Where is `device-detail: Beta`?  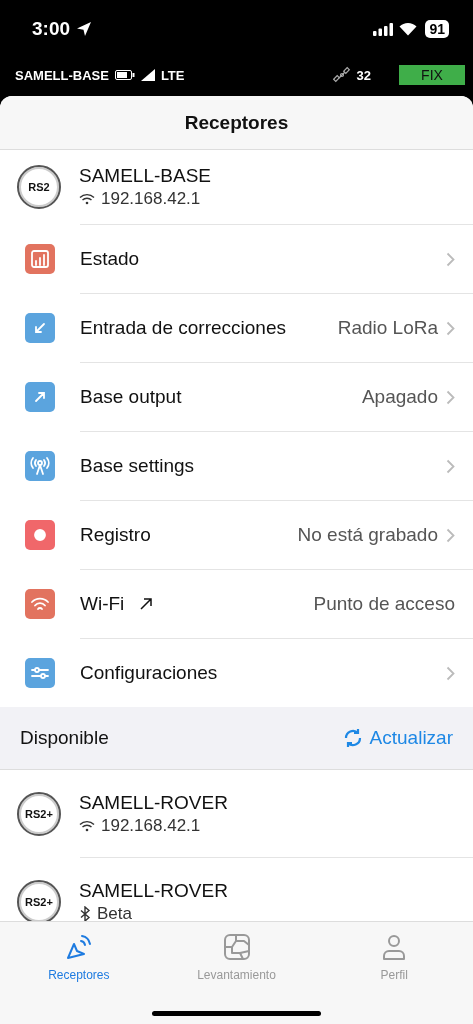
device-detail: Beta is located at coordinates (114, 912).